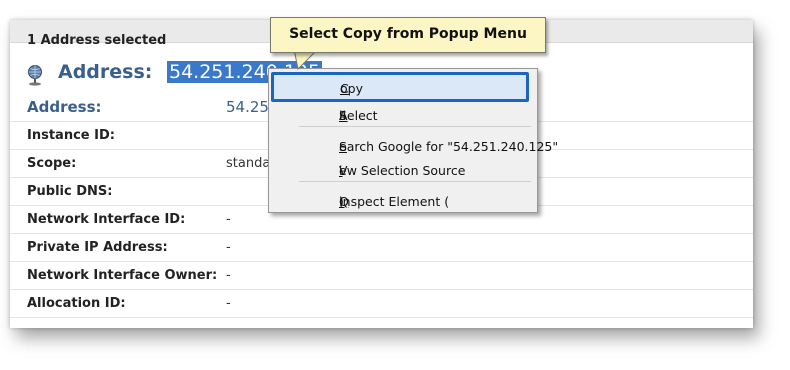 The width and height of the screenshot is (790, 370). What do you see at coordinates (76, 303) in the screenshot?
I see `detail-key: Allocation ID:` at bounding box center [76, 303].